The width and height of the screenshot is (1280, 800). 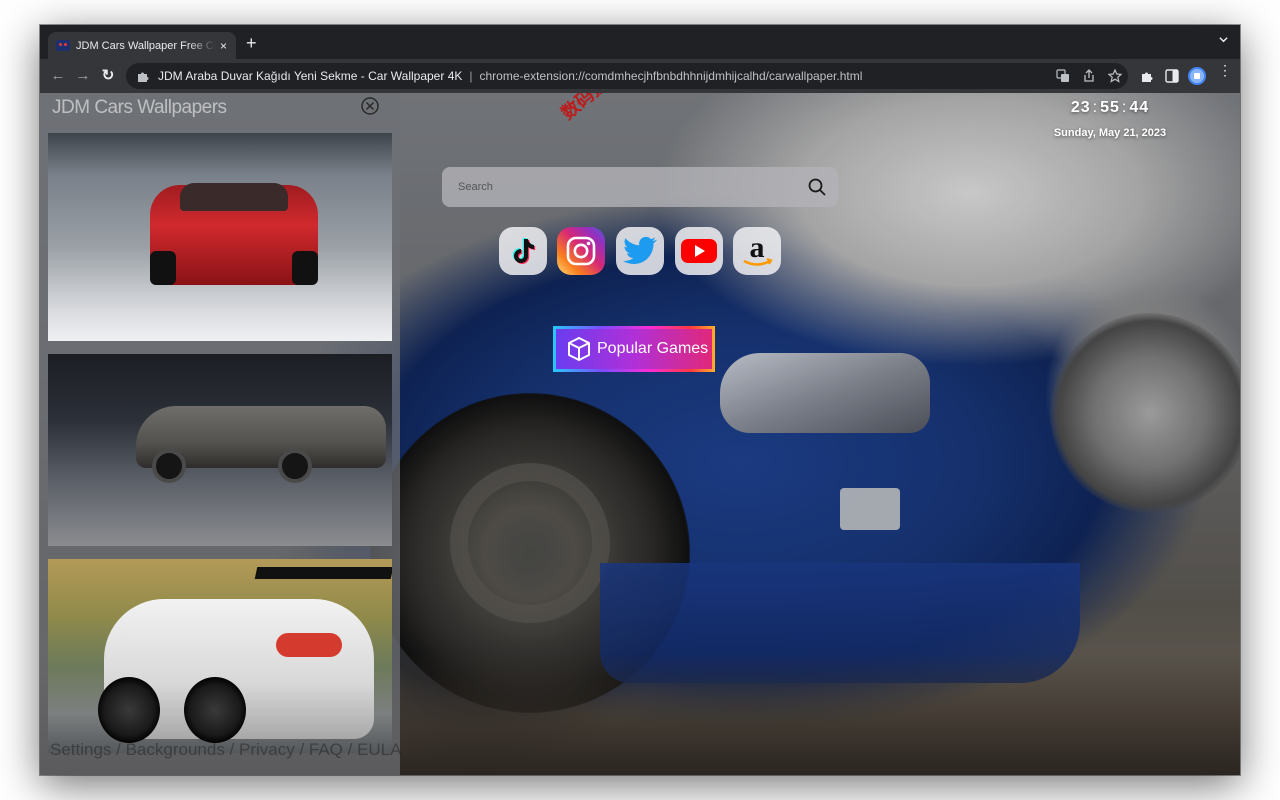 What do you see at coordinates (1225, 70) in the screenshot?
I see `browser-menu-button: ⋮` at bounding box center [1225, 70].